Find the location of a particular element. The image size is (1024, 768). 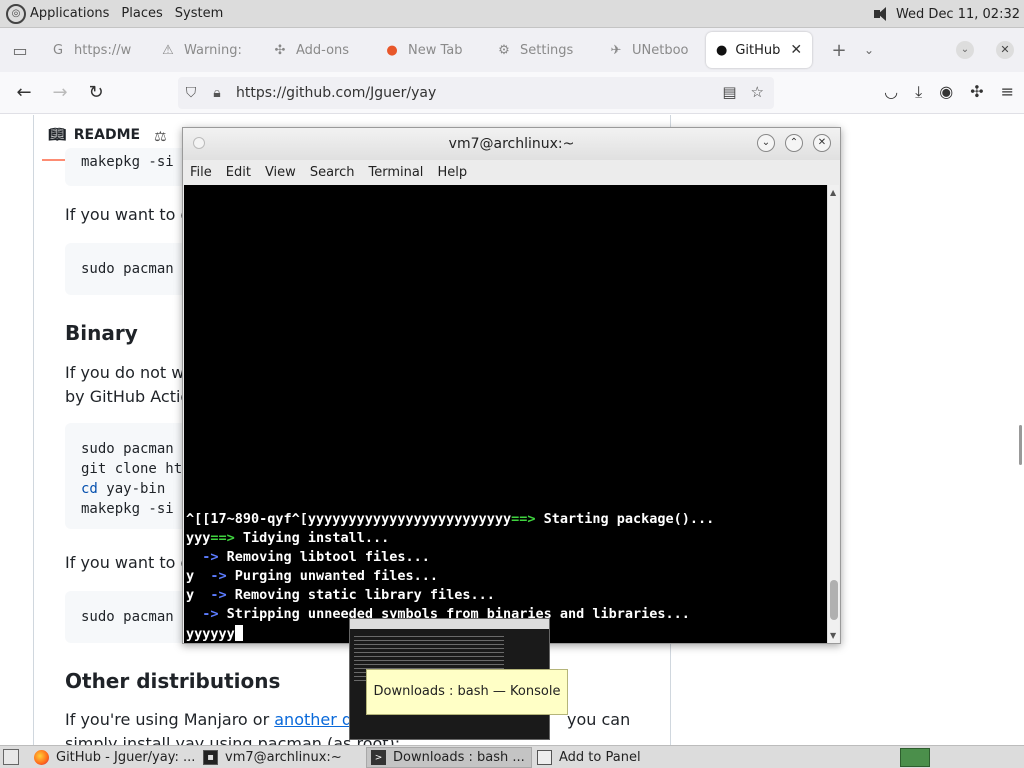

download-icon: ⤓ is located at coordinates (918, 92).